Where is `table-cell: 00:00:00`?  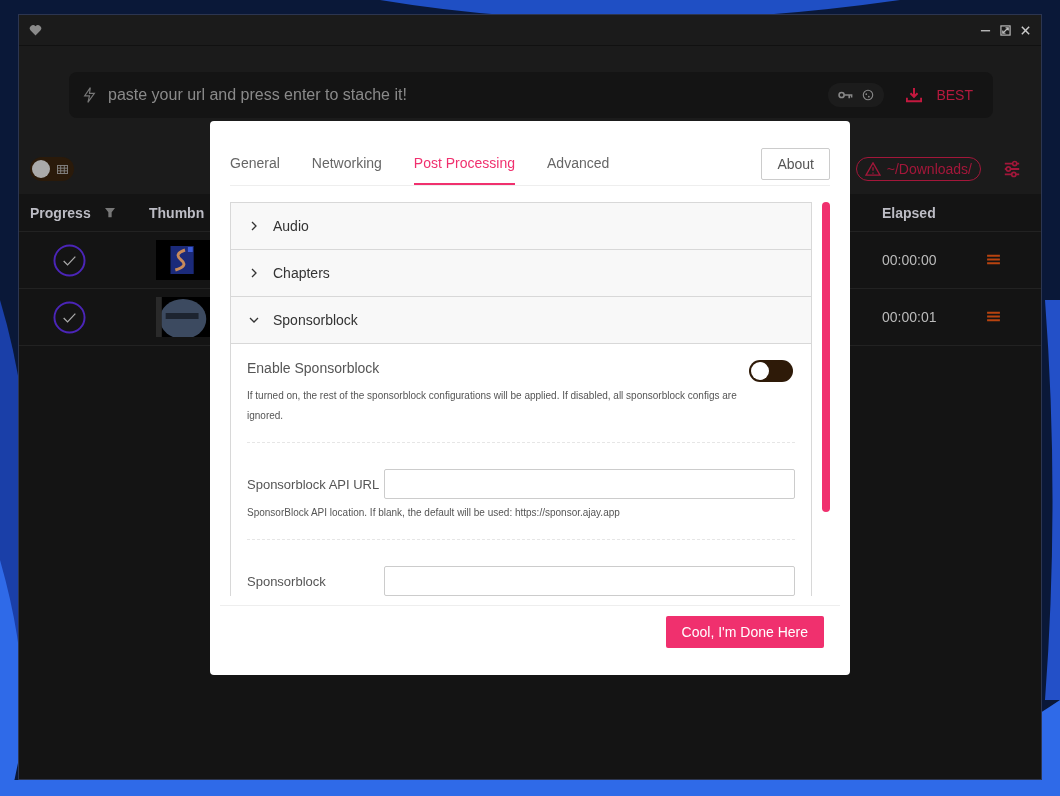 table-cell: 00:00:00 is located at coordinates (909, 260).